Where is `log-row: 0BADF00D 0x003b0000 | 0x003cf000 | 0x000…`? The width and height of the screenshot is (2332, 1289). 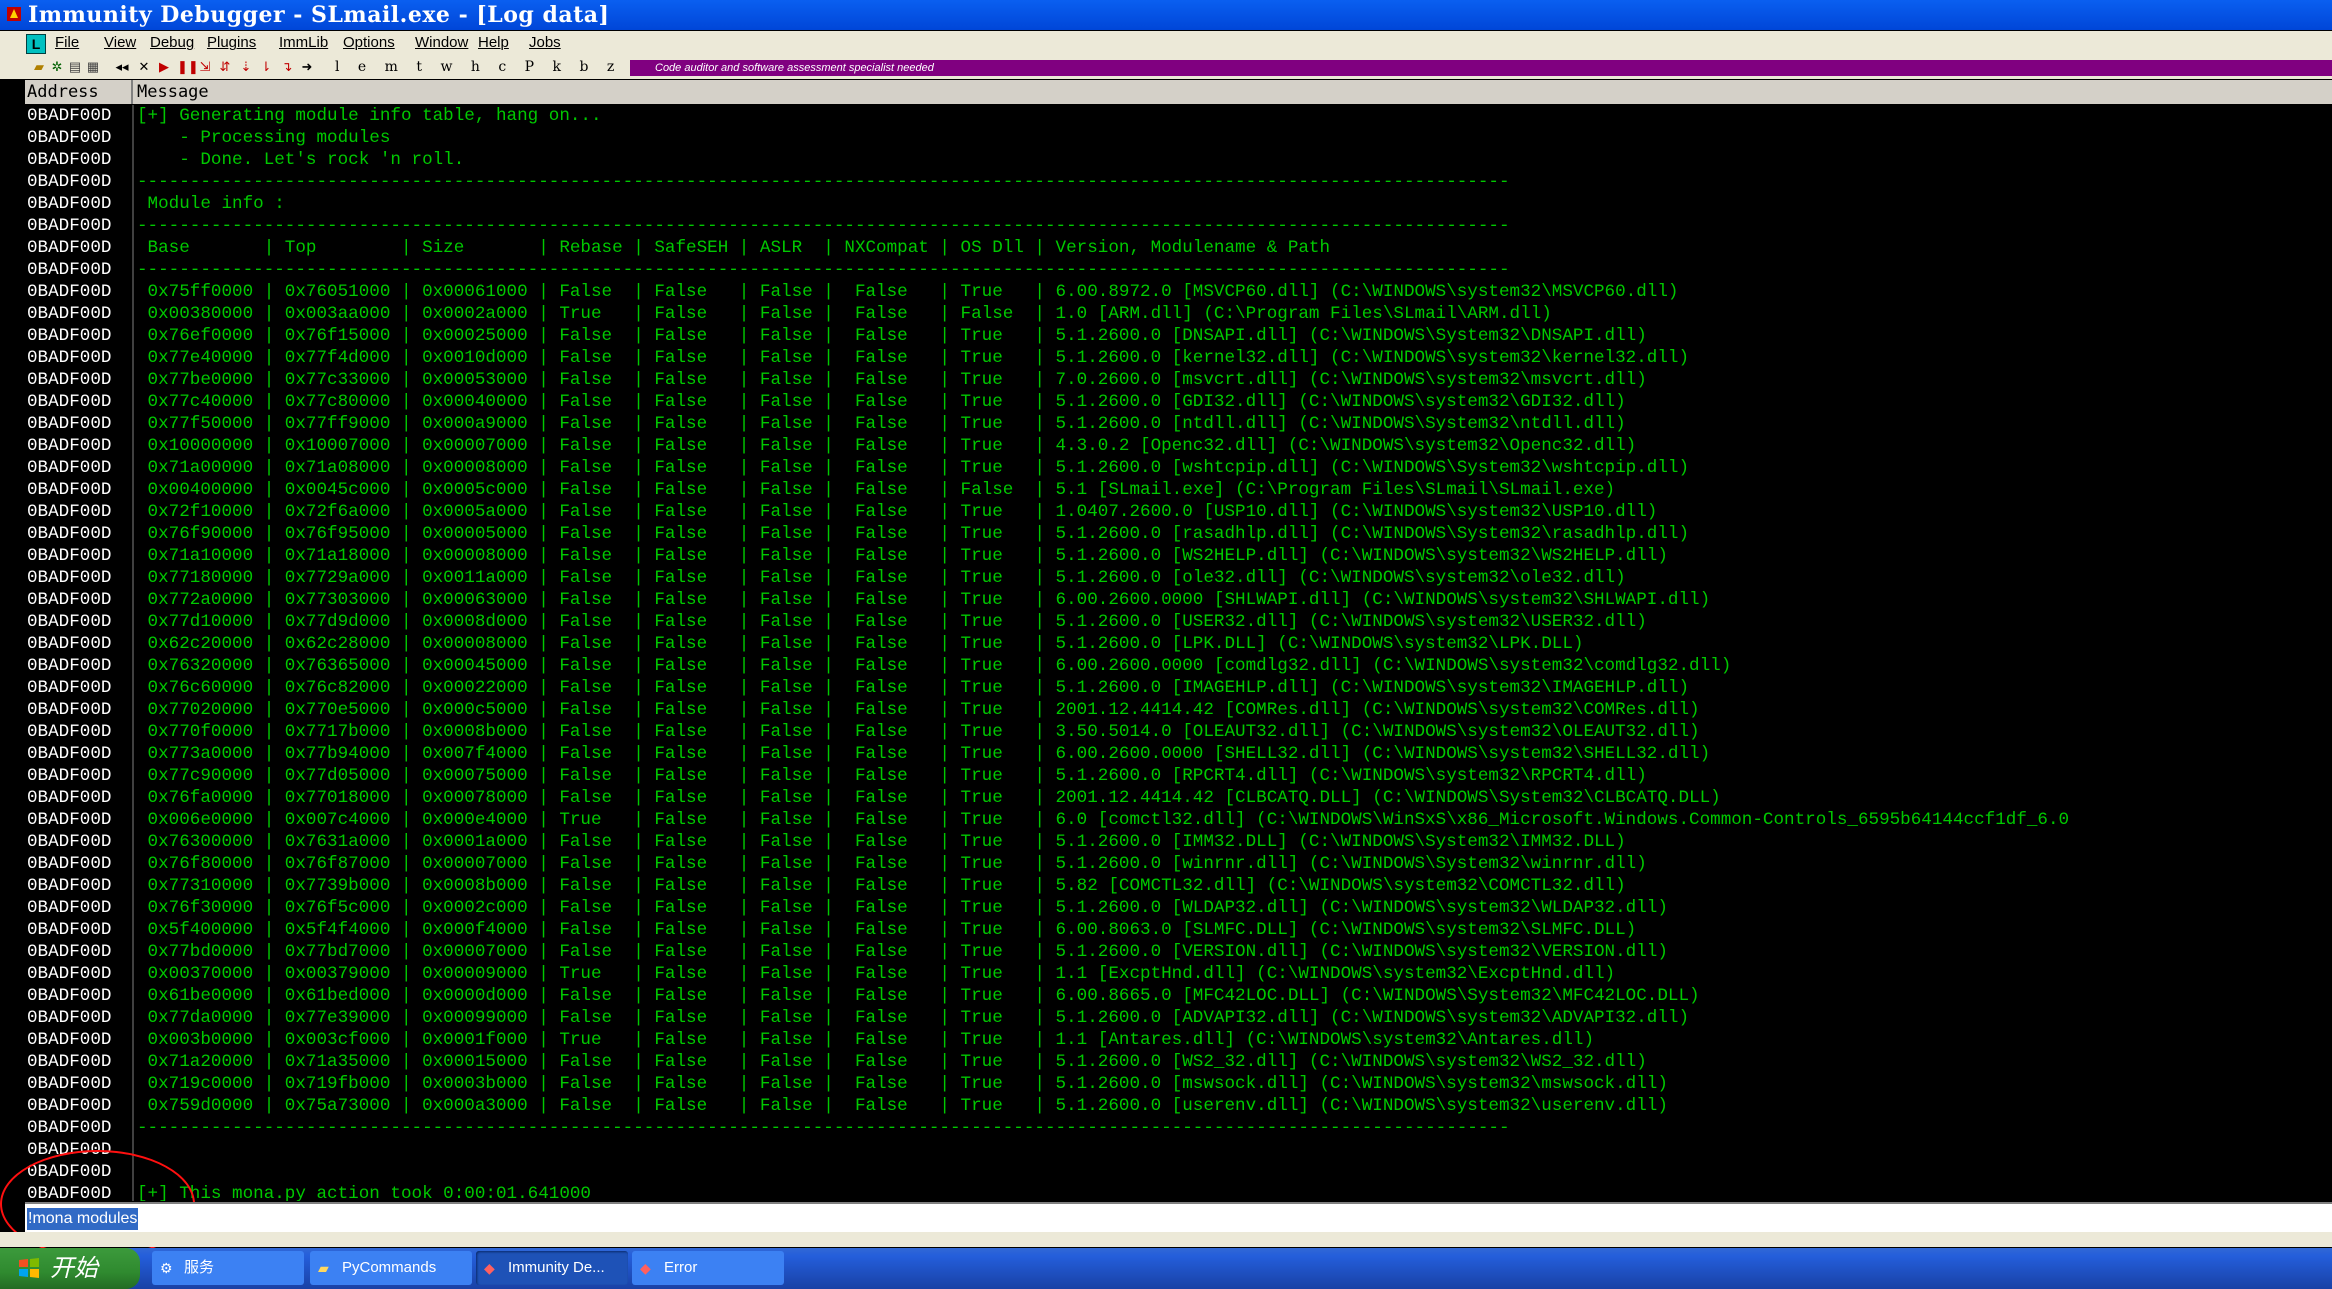 log-row: 0BADF00D 0x003b0000 | 0x003cf000 | 0x000… is located at coordinates (1178, 1040).